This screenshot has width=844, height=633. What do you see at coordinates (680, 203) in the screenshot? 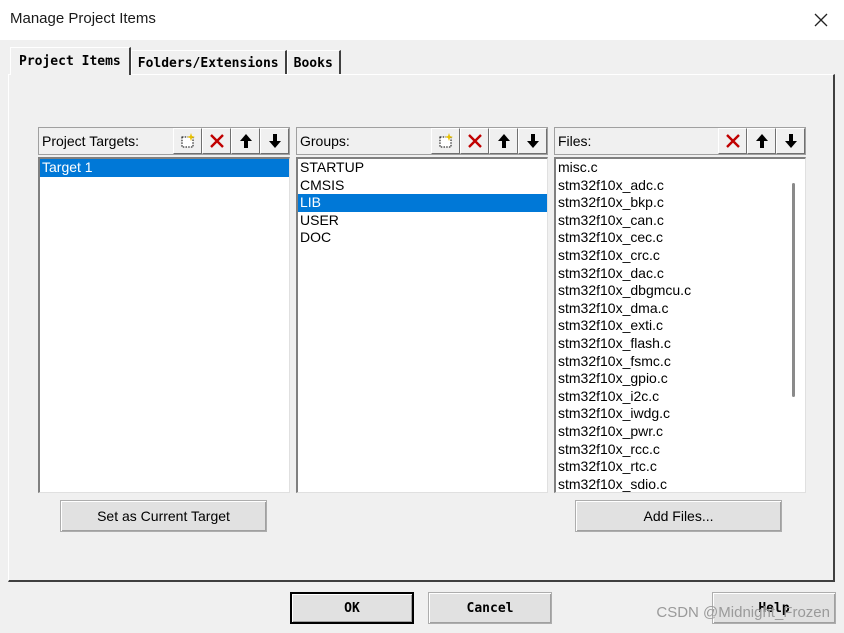
I see `list-item-file: stm32f10x_bkp.c` at bounding box center [680, 203].